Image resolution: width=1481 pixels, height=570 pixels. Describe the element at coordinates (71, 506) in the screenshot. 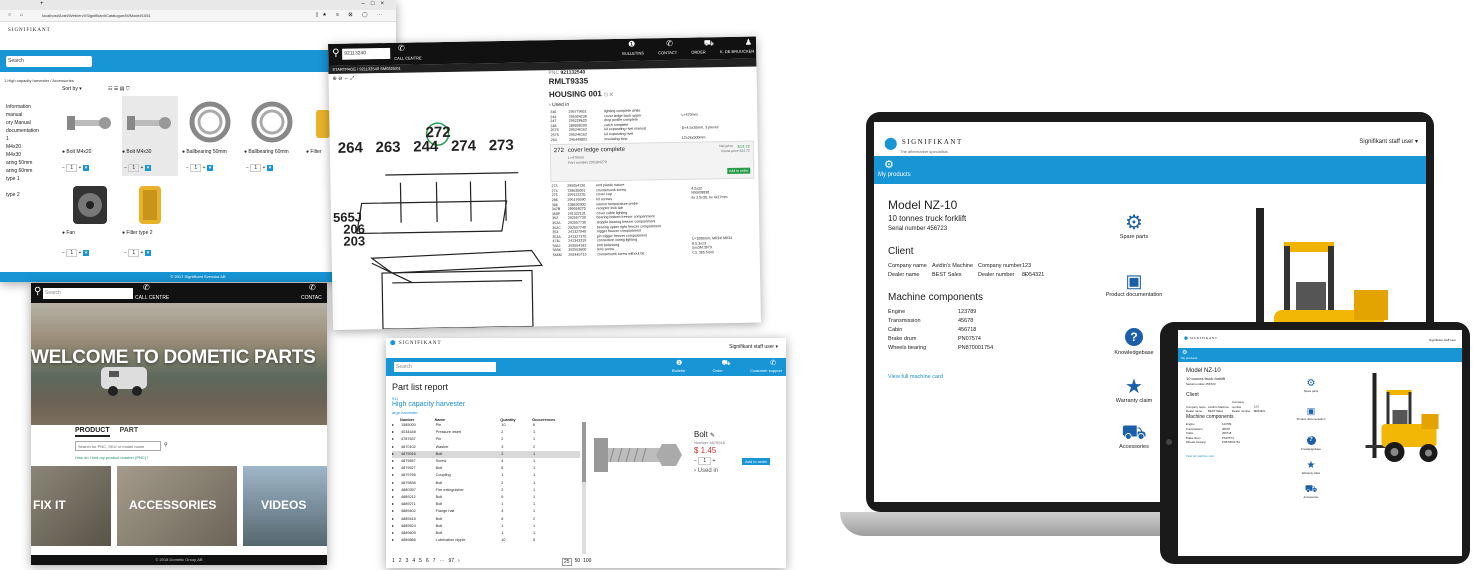

I see `tile-fix-it: FIX IT` at that location.